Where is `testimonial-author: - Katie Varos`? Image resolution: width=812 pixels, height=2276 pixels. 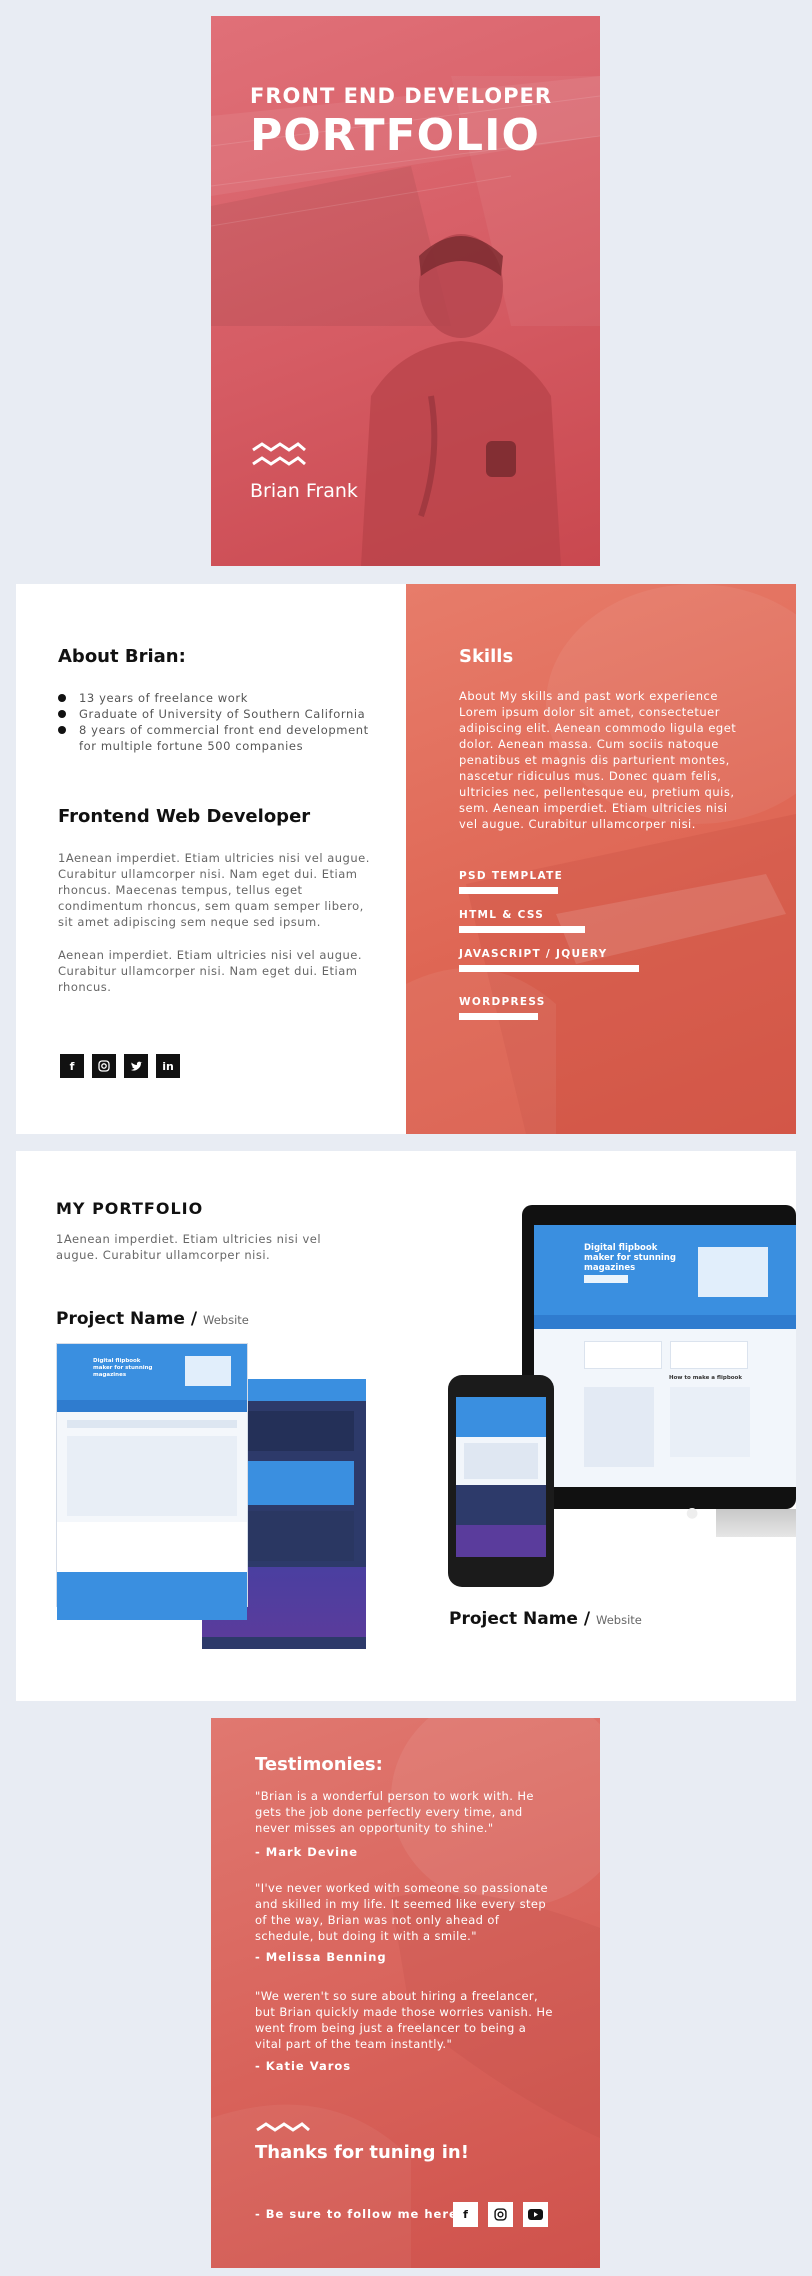
testimonial-author: - Katie Varos is located at coordinates (303, 2066).